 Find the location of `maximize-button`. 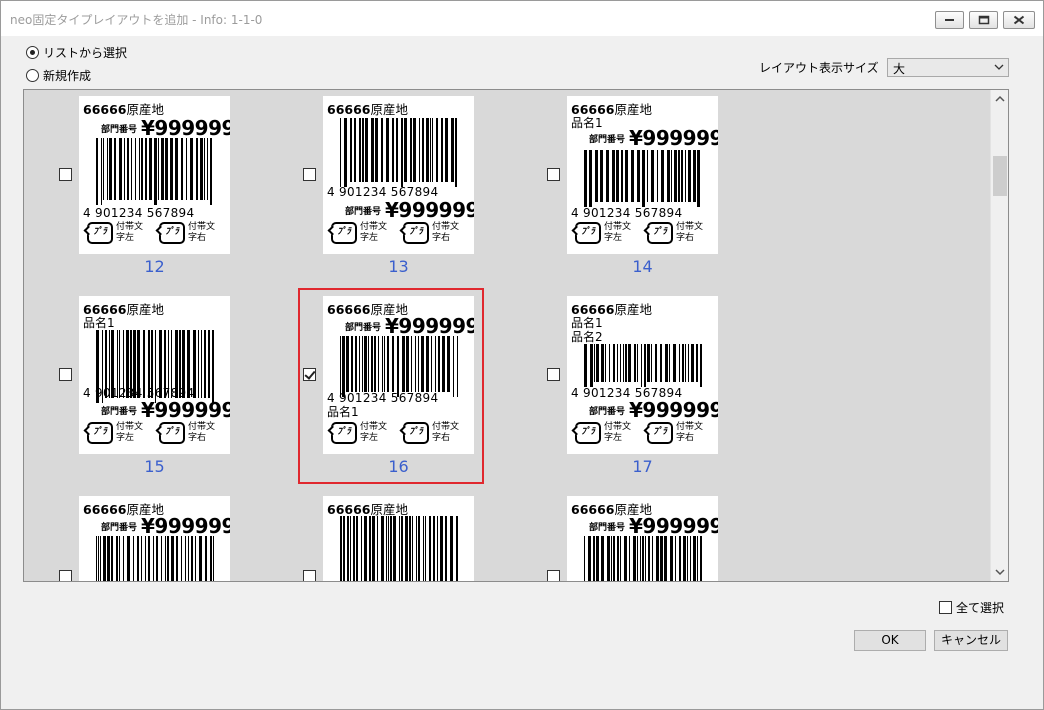

maximize-button is located at coordinates (983, 20).